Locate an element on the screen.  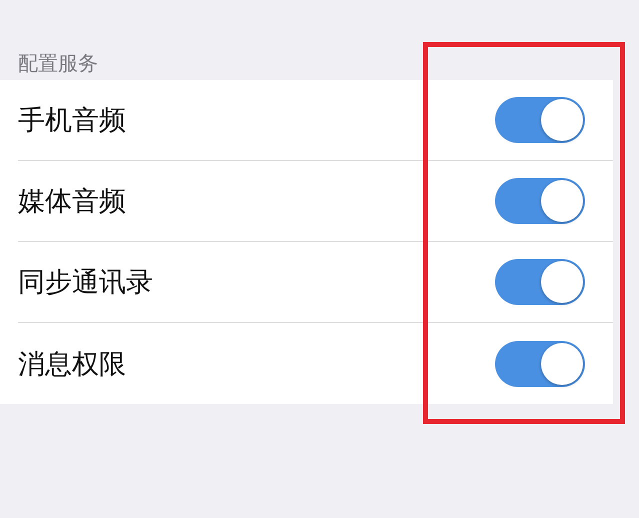
setting-label: 手机音频 is located at coordinates (72, 121).